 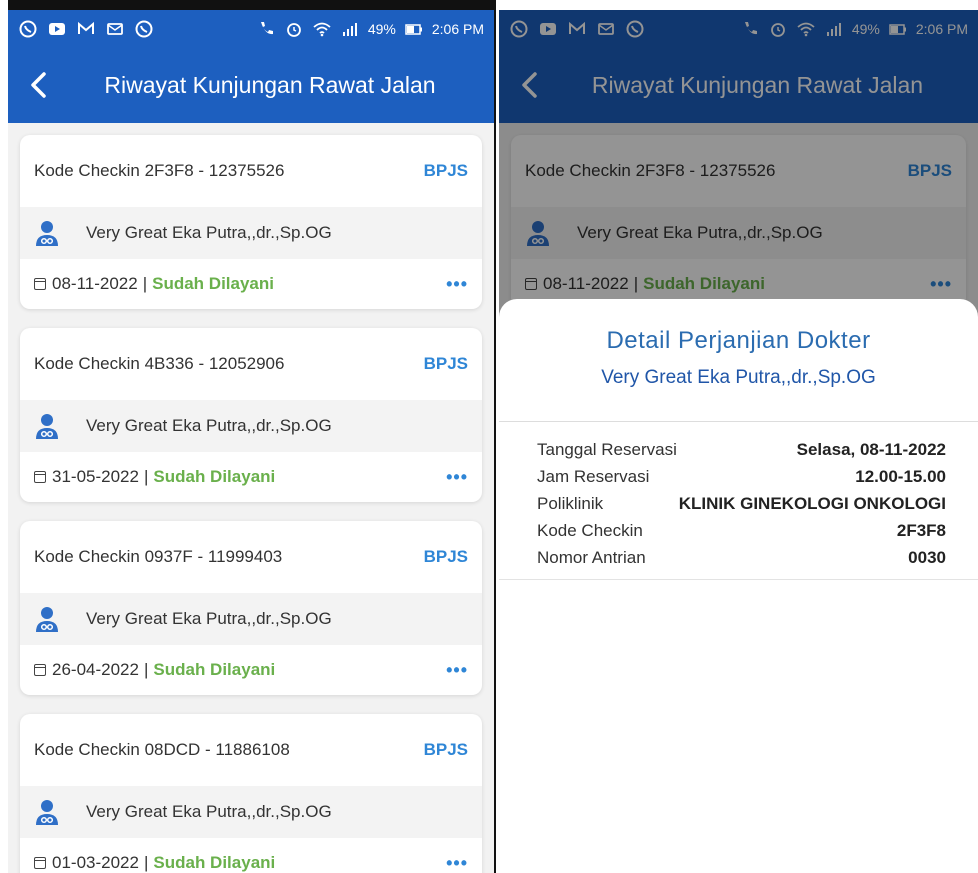 I want to click on checkin-code: Kode Checkin 2F3F8 - 12375526, so click(x=159, y=170).